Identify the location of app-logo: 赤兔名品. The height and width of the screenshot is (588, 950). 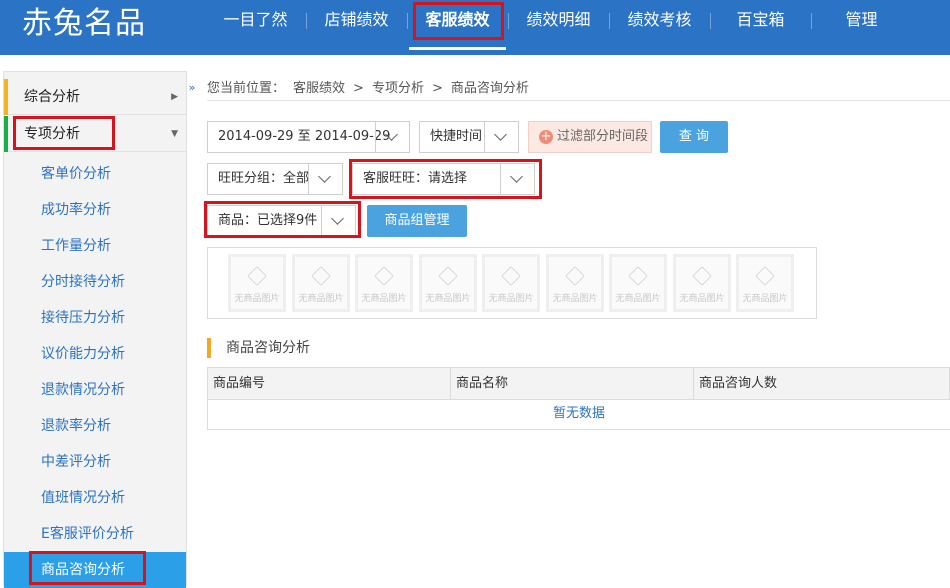
(84, 24).